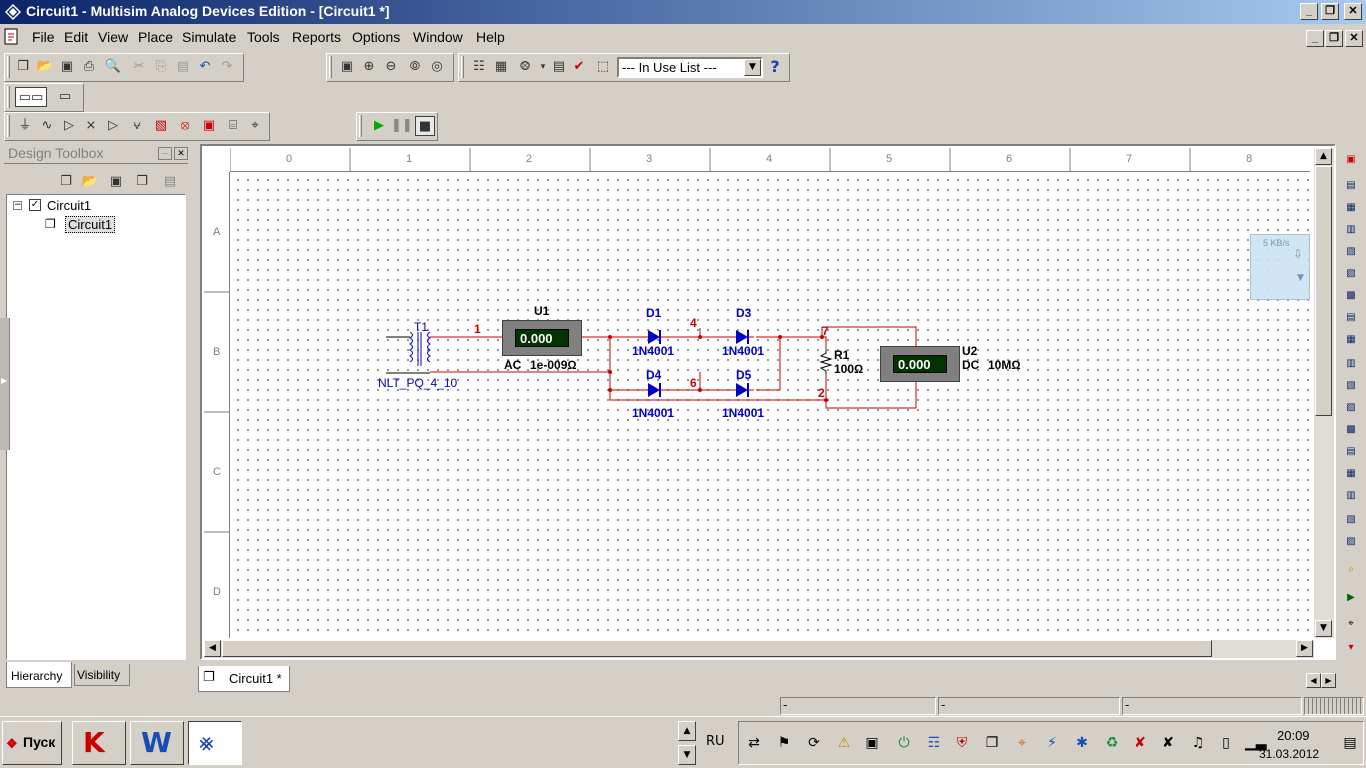 The width and height of the screenshot is (1366, 768). Describe the element at coordinates (1351, 520) in the screenshot. I see `agilent-scope-icon: ▧` at that location.